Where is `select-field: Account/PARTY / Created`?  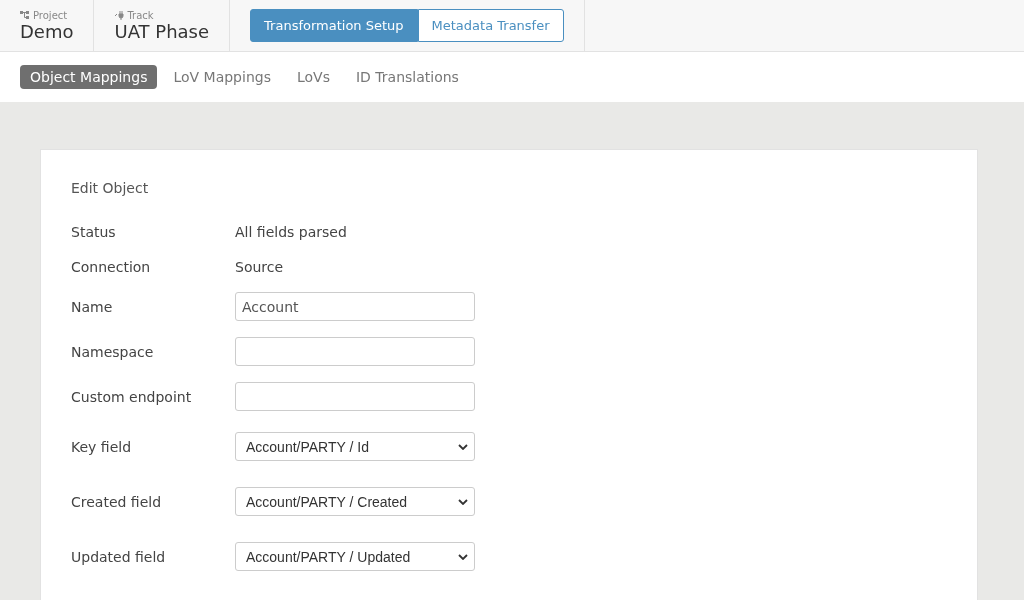 select-field: Account/PARTY / Created is located at coordinates (355, 501).